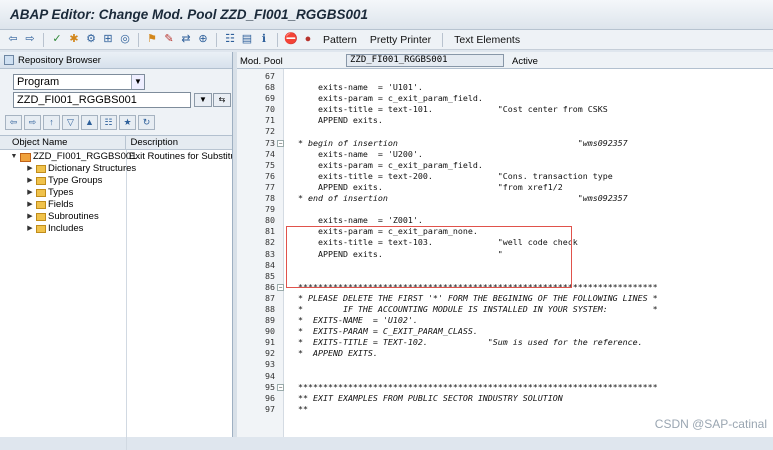  I want to click on code-line: 78 * end of insertion "wms092357, so click(505, 198).